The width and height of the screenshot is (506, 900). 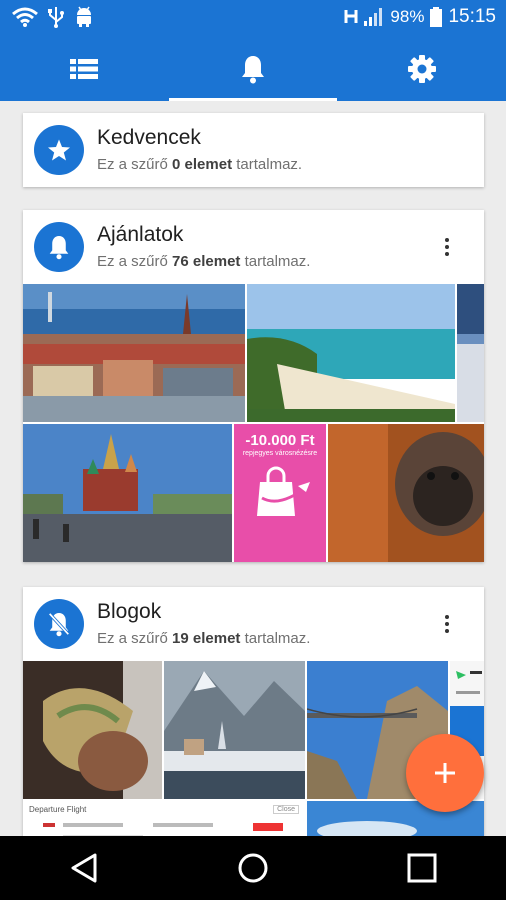 I want to click on tab-settings, so click(x=421, y=68).